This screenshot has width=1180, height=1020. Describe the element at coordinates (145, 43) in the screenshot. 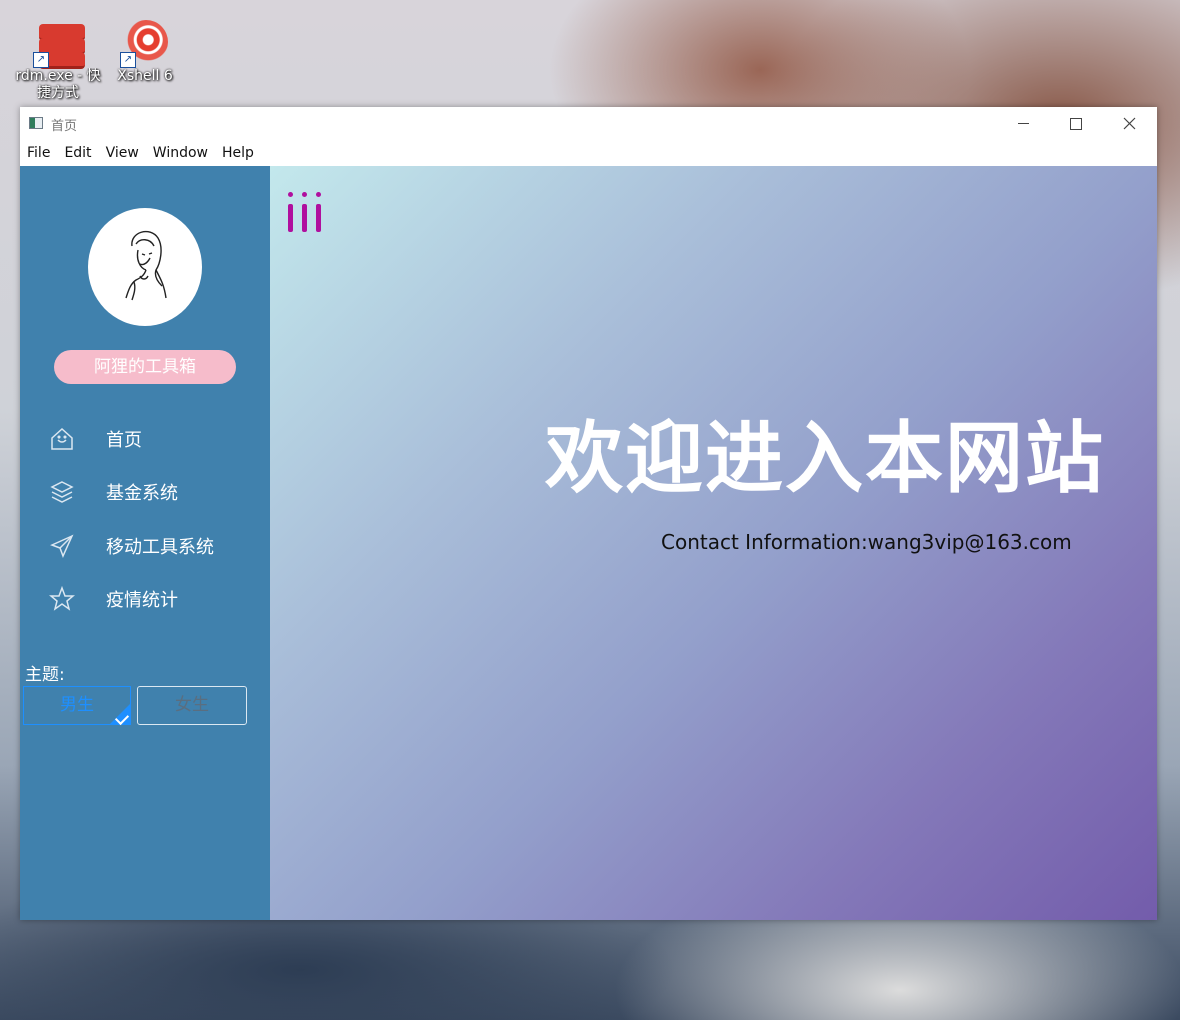

I see `xshell-icon: ↗` at that location.